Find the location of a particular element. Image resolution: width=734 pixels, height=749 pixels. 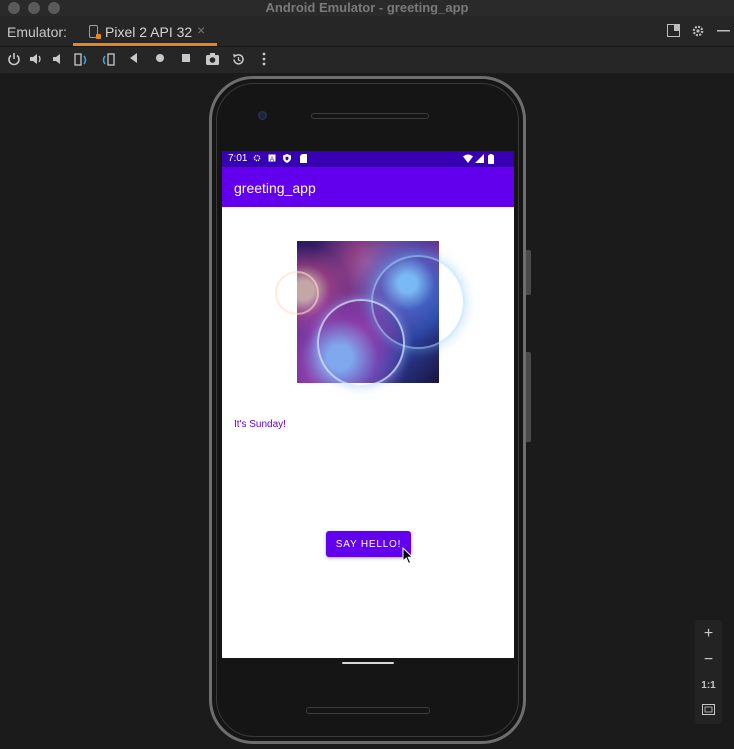

wifi-icon is located at coordinates (468, 158).